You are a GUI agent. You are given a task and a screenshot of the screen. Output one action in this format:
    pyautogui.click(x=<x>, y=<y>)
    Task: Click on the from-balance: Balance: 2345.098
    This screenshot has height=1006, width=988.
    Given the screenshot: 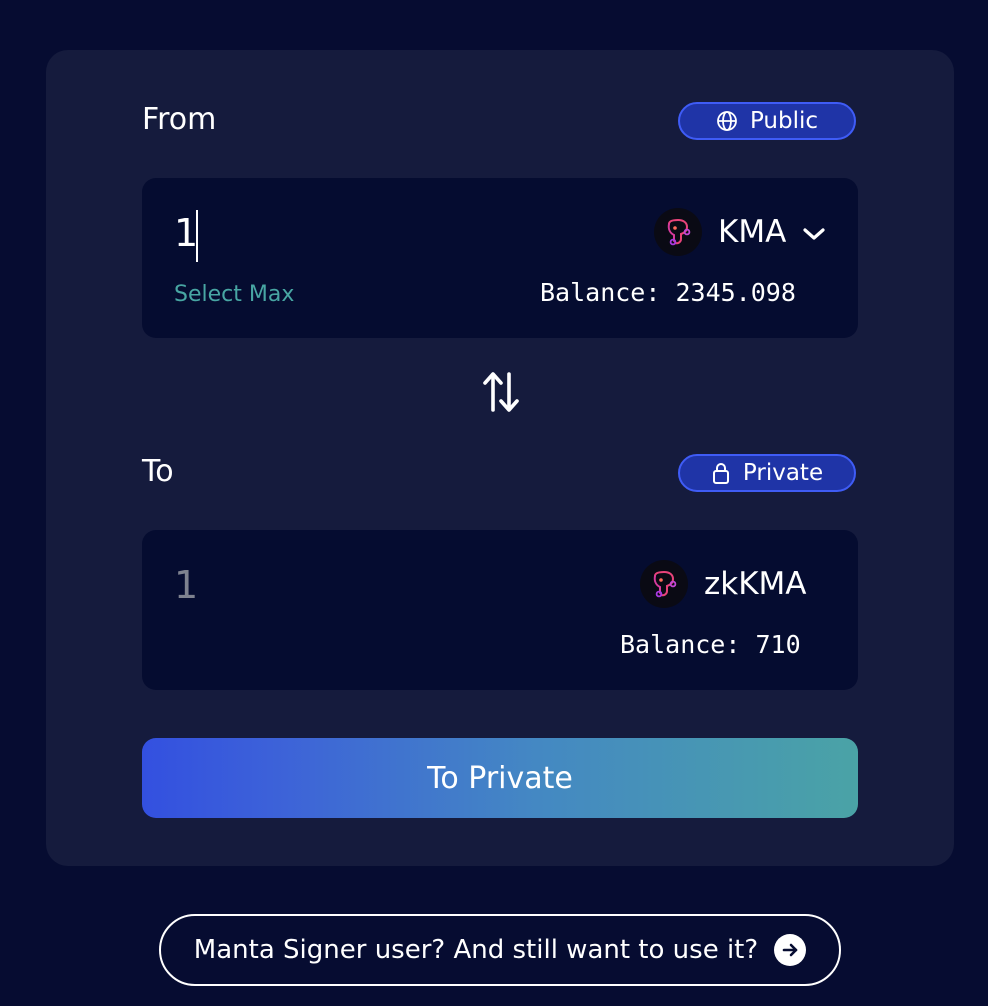 What is the action you would take?
    pyautogui.click(x=668, y=292)
    